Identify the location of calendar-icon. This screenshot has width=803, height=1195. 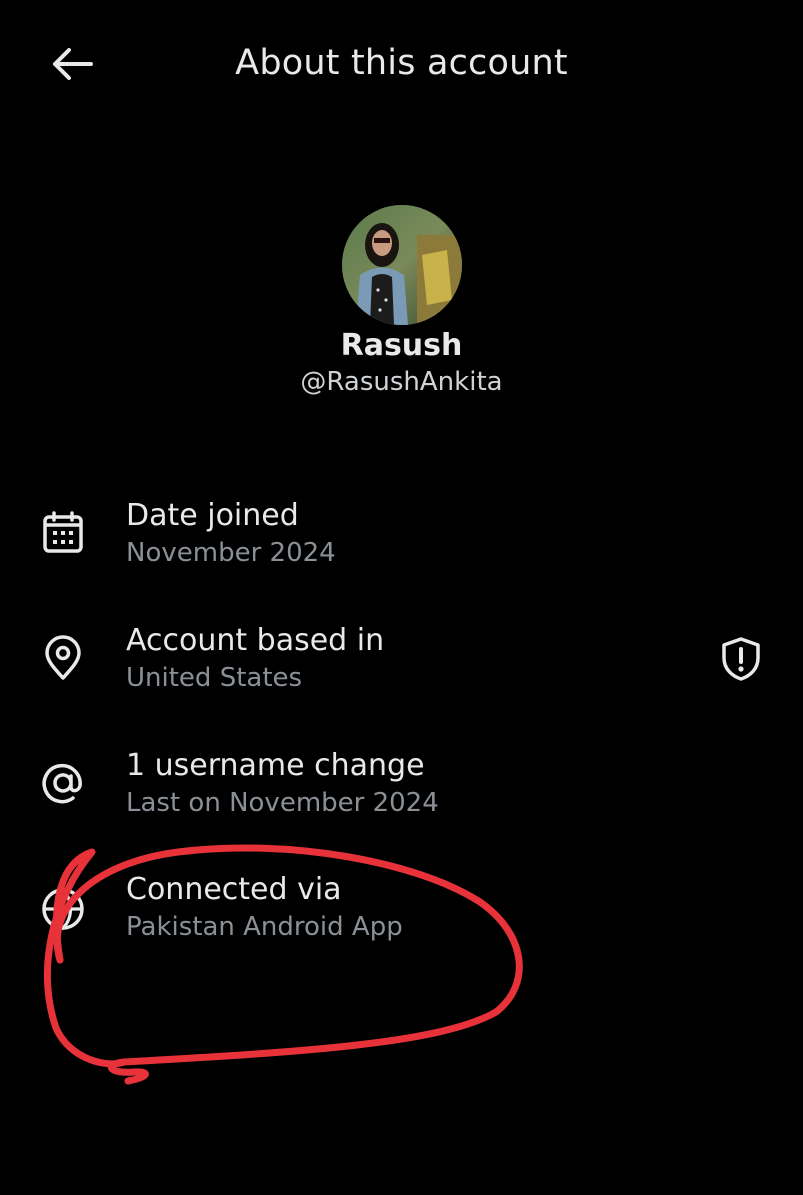
(63, 533).